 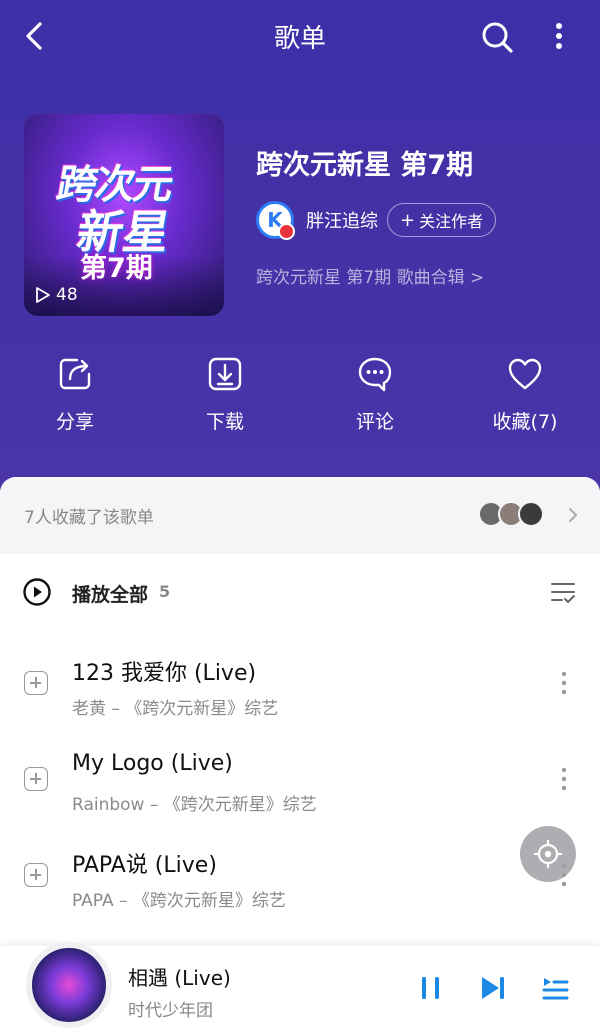 What do you see at coordinates (286, 231) in the screenshot?
I see `verified-badge-icon` at bounding box center [286, 231].